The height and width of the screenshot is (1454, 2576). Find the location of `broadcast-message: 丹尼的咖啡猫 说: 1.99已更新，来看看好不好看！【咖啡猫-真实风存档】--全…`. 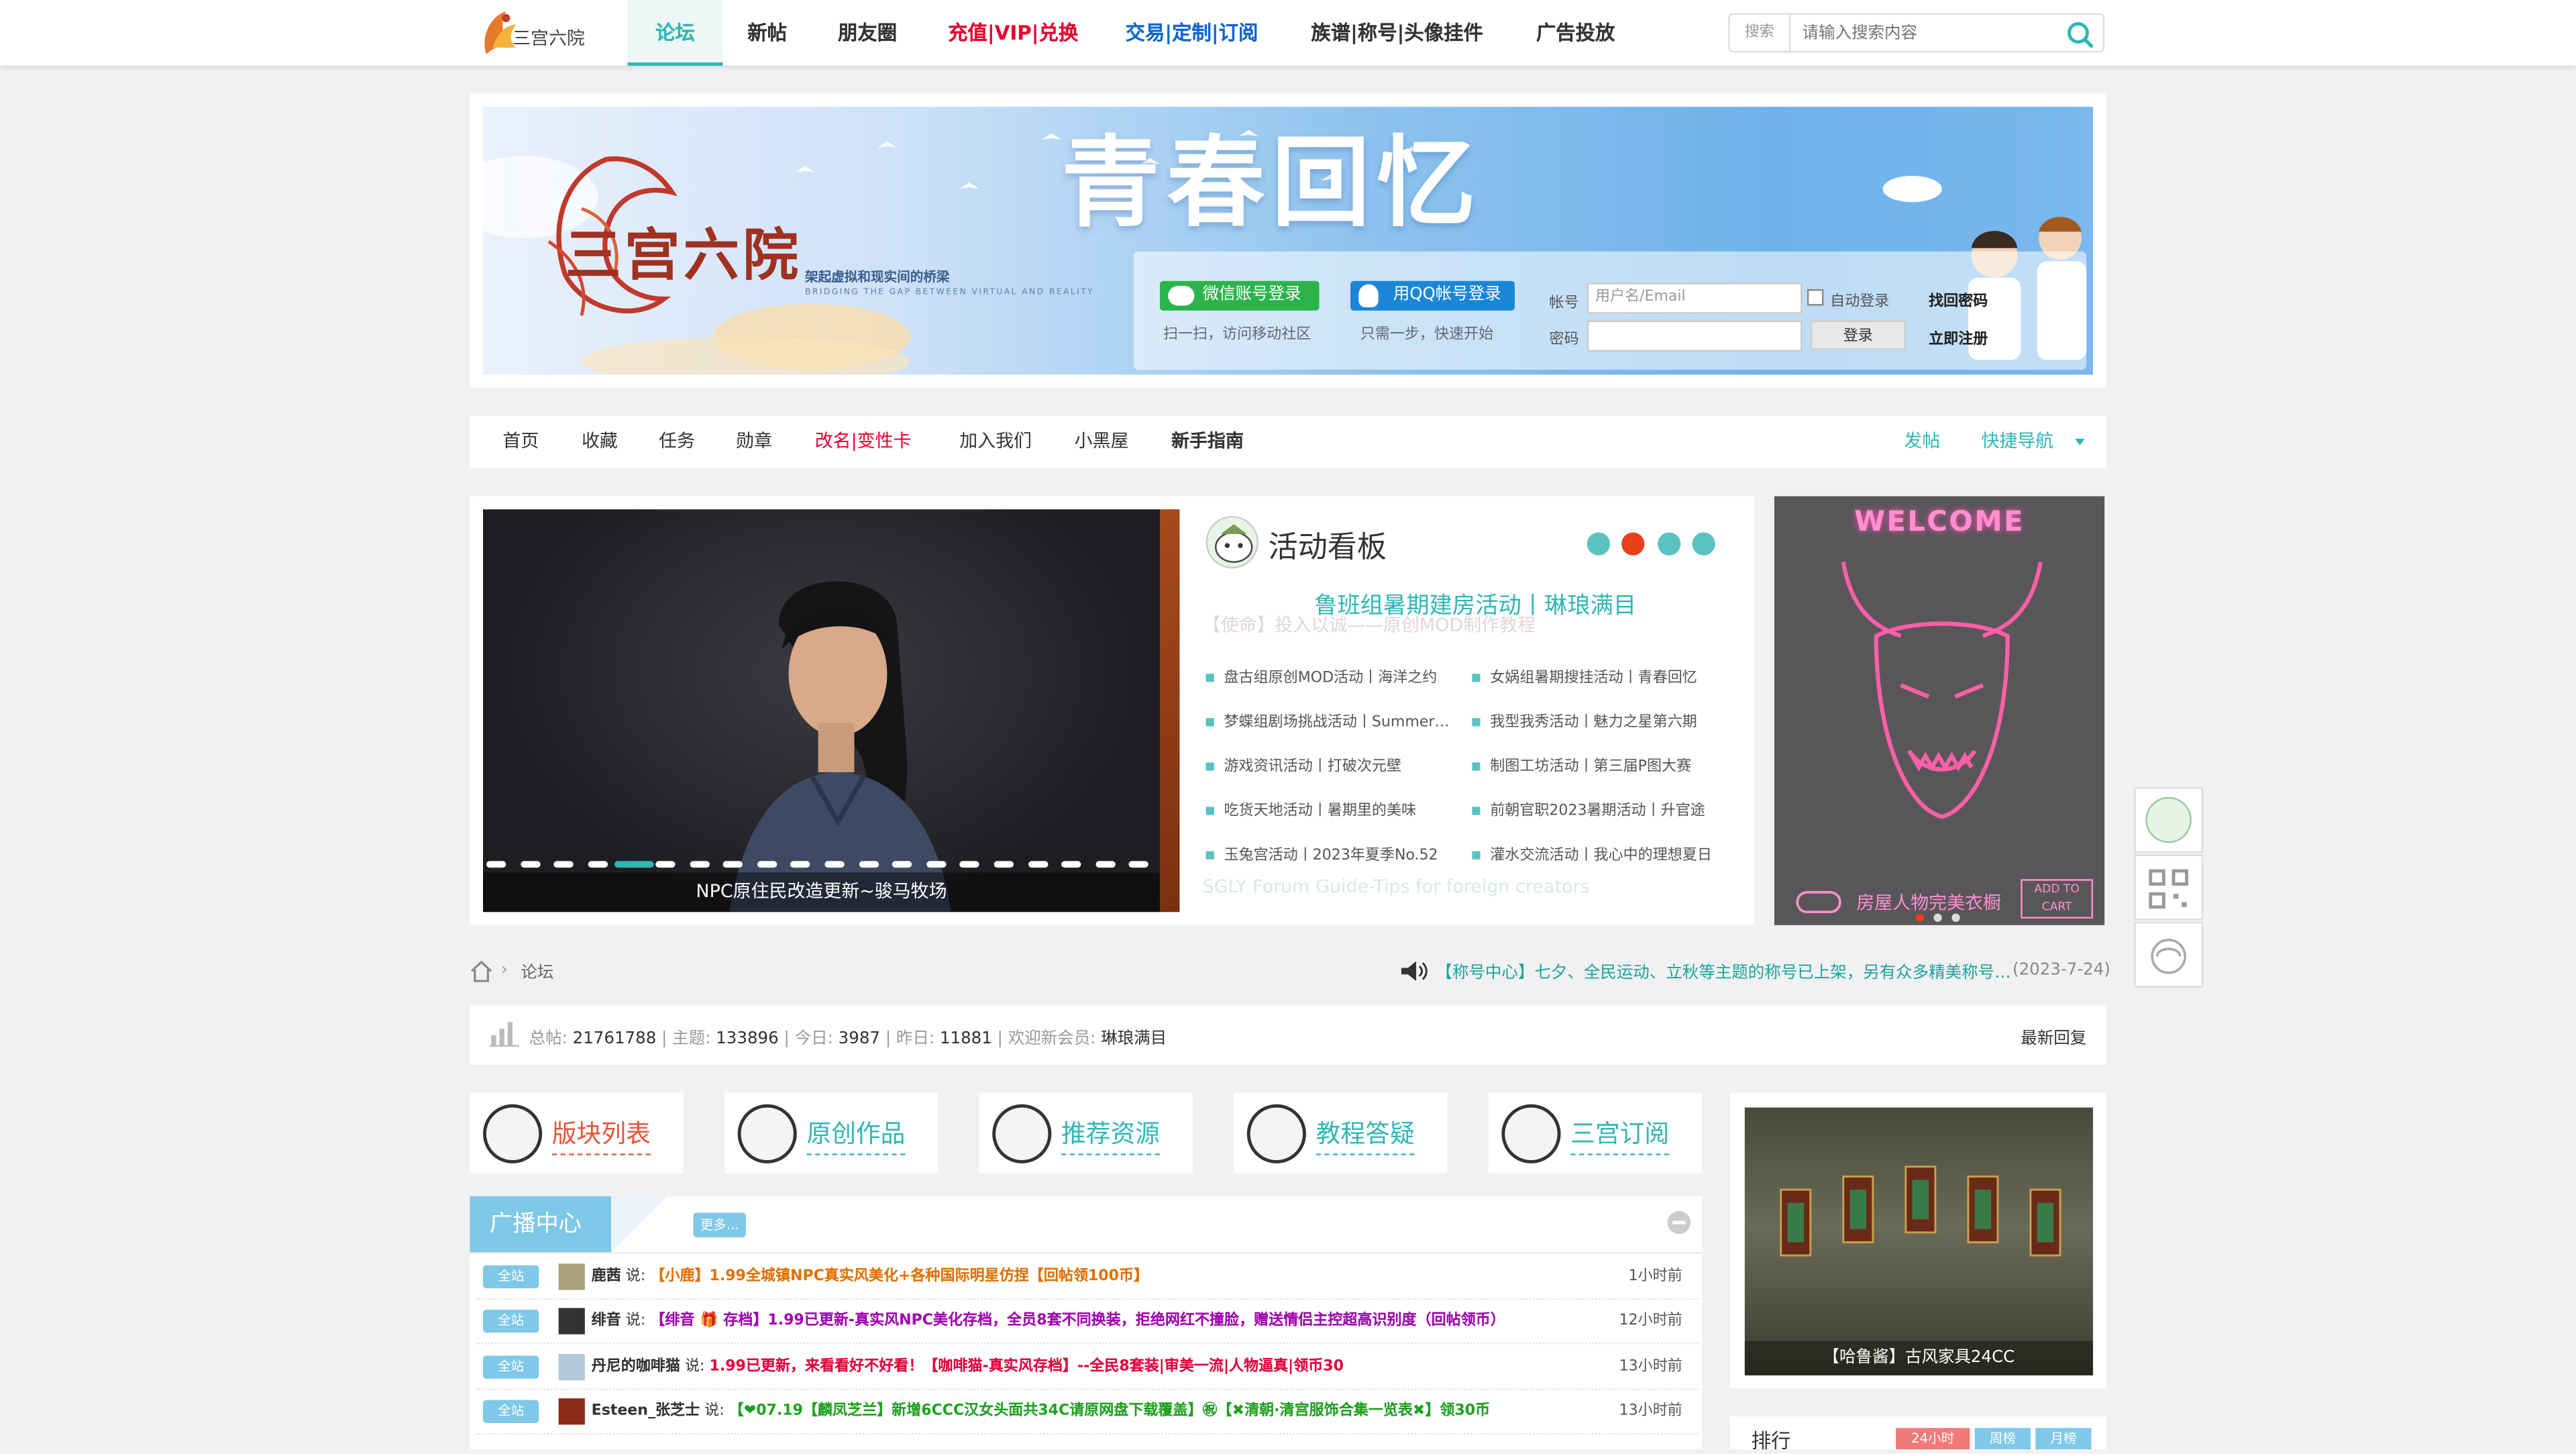

broadcast-message: 丹尼的咖啡猫 说: 1.99已更新，来看看好不好看！【咖啡猫-真实风存档】--全… is located at coordinates (1084, 1368).